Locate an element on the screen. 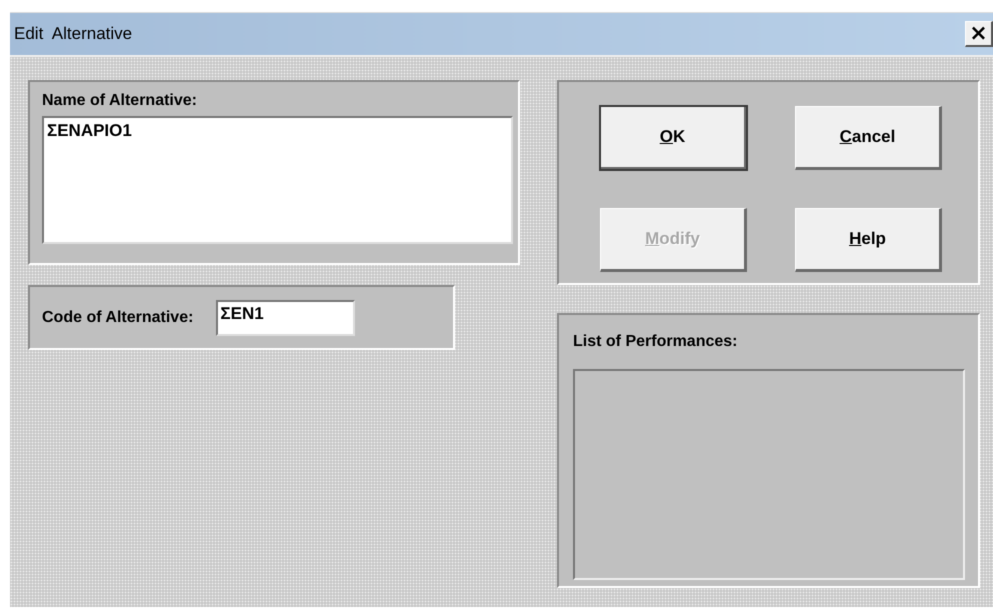  code-field: ΣΕΝ1 is located at coordinates (286, 318).